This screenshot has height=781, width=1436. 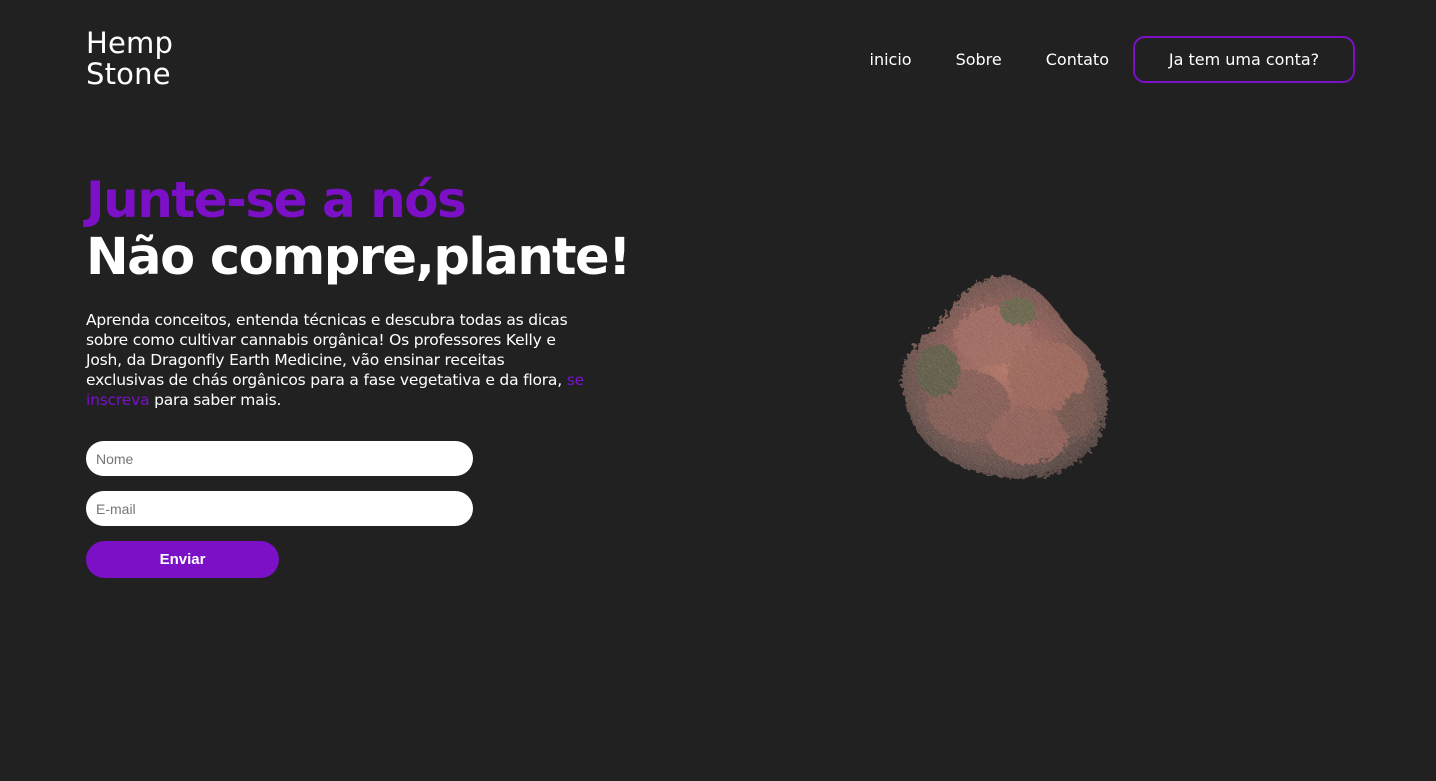 I want to click on hero-title: Junte-se a nós Não compre,plante!, so click(x=358, y=228).